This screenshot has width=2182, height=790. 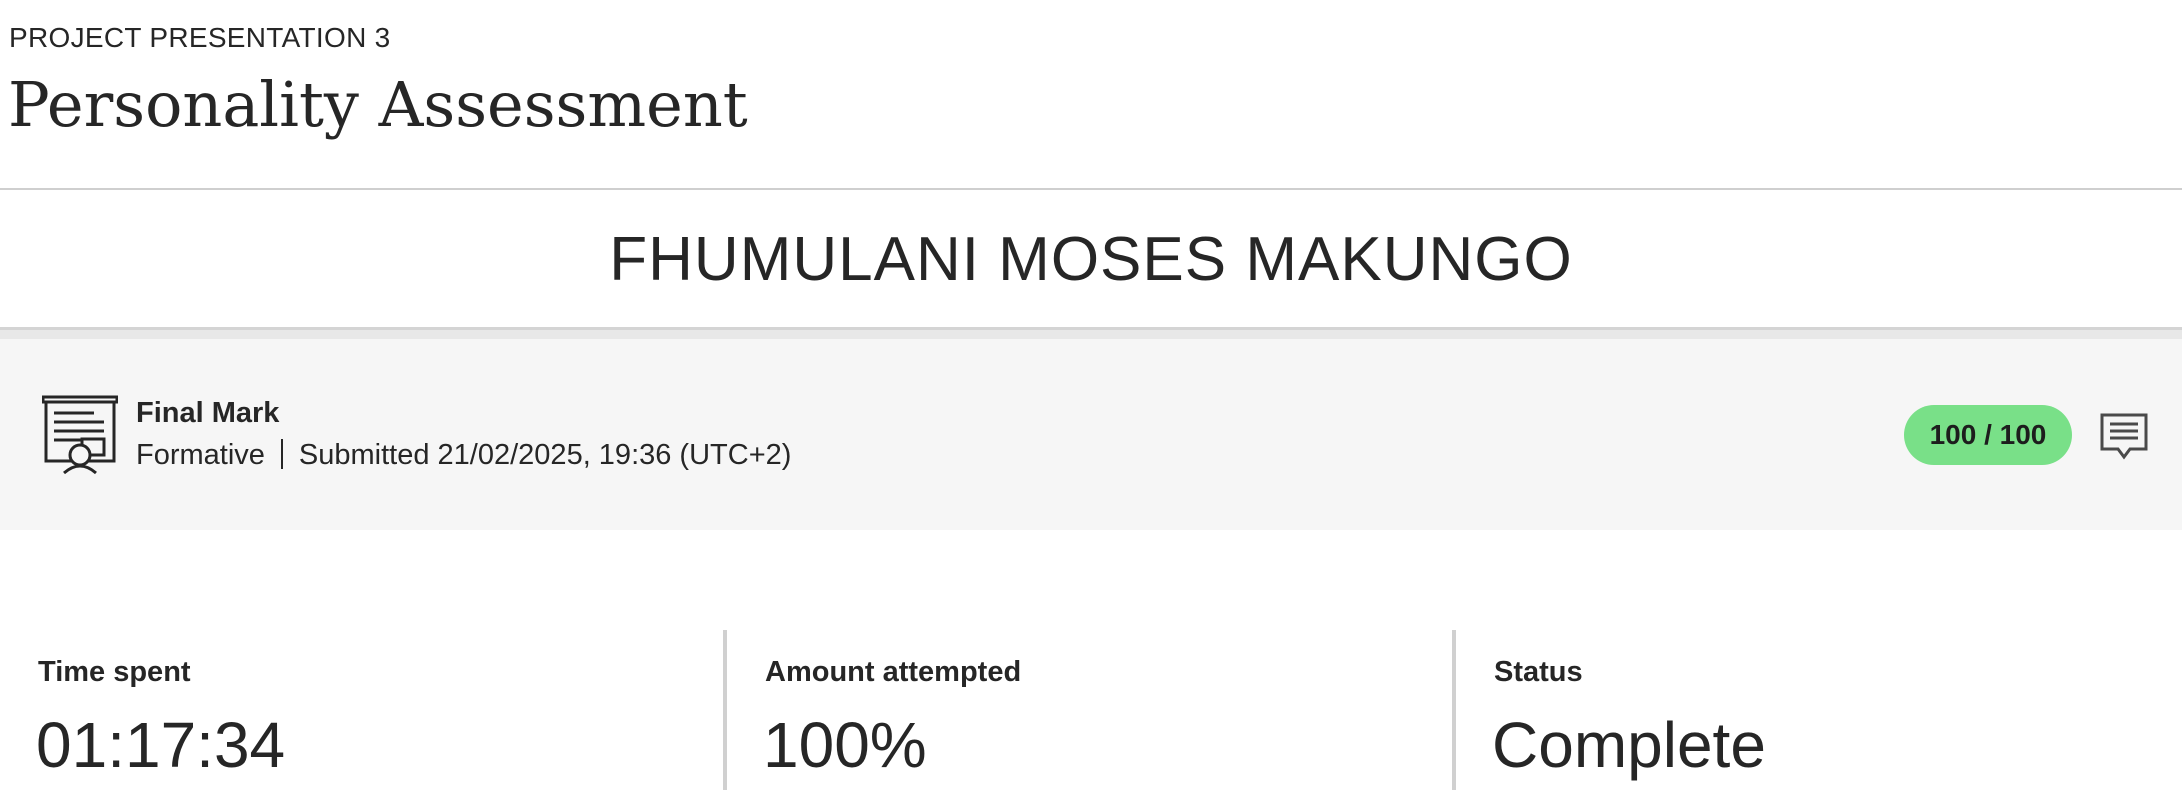 I want to click on meta-separator, so click(x=281, y=454).